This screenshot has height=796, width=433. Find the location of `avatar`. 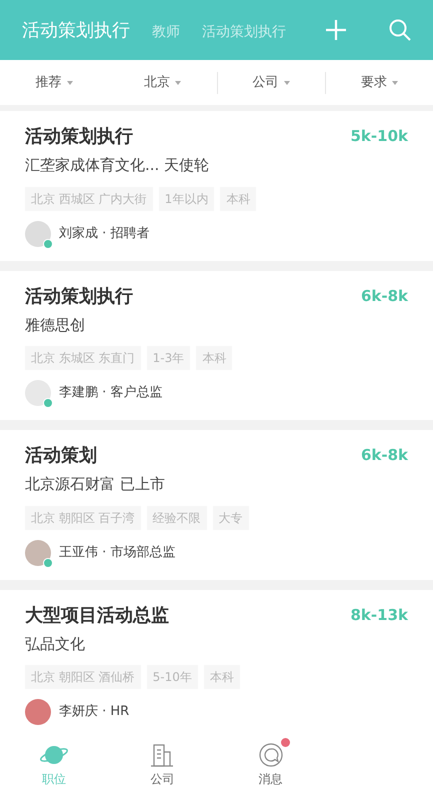

avatar is located at coordinates (38, 712).